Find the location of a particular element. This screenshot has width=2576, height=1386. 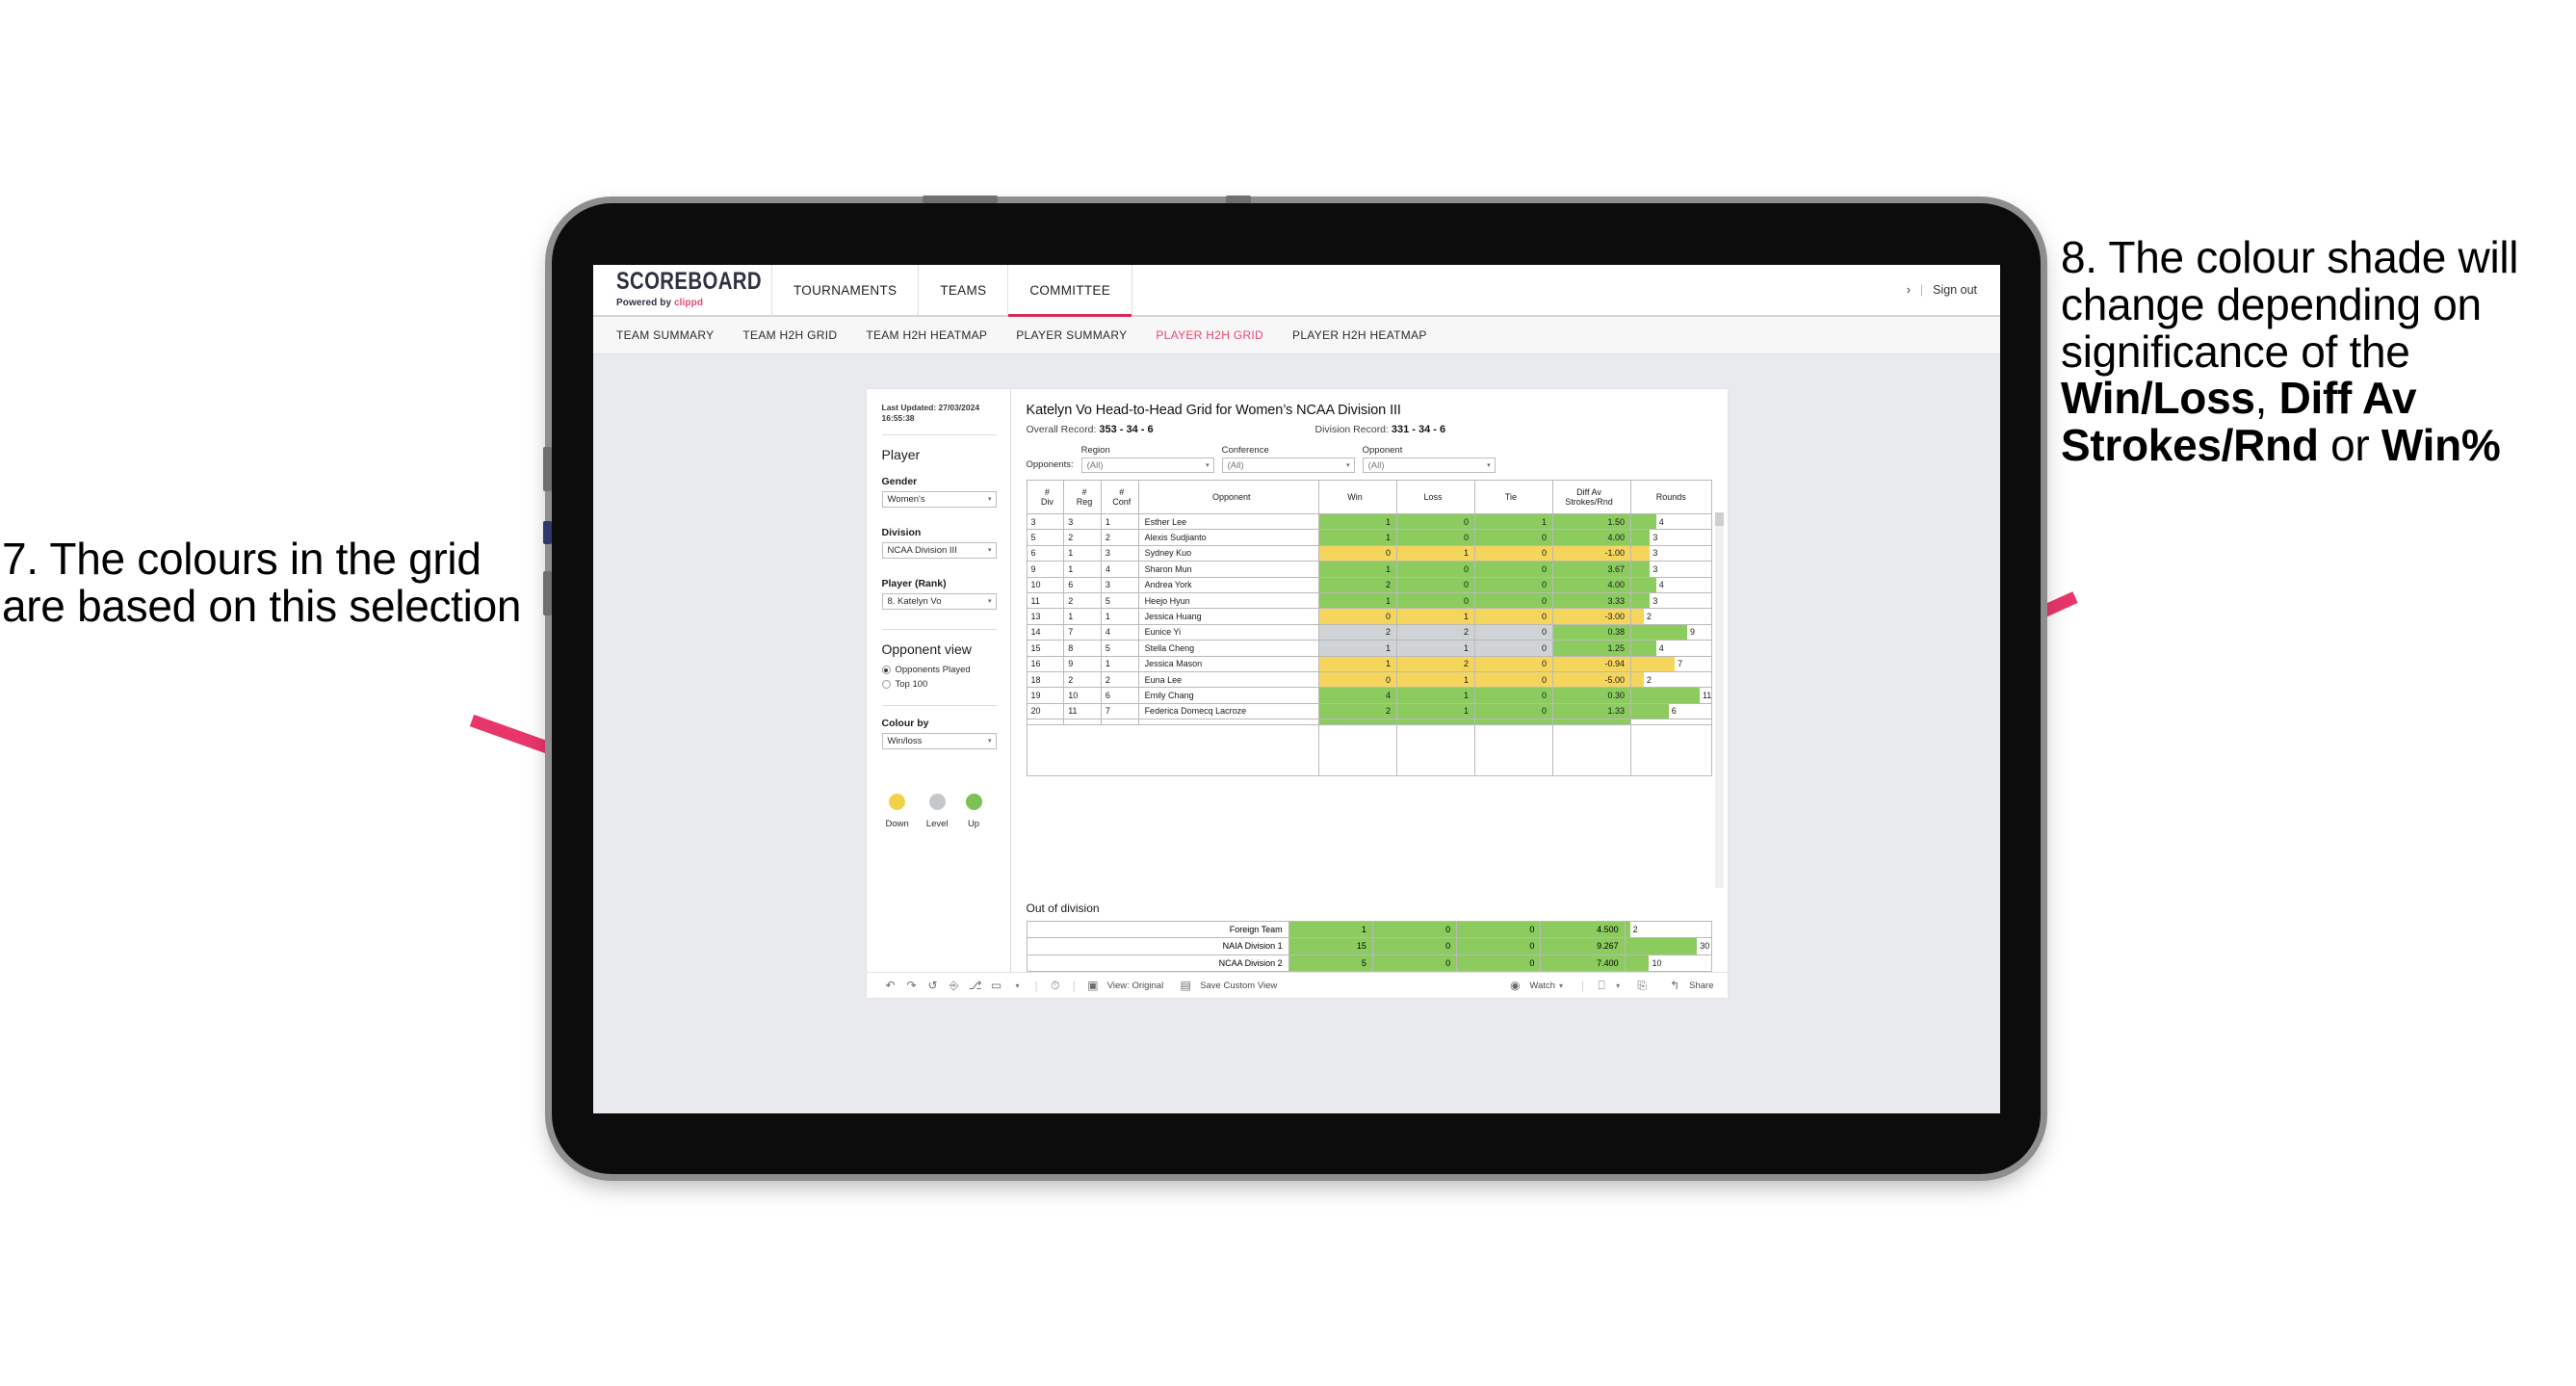

subnav-item-player-h2h-heatmap: PLAYER H2H HEATMAP is located at coordinates (1359, 335).